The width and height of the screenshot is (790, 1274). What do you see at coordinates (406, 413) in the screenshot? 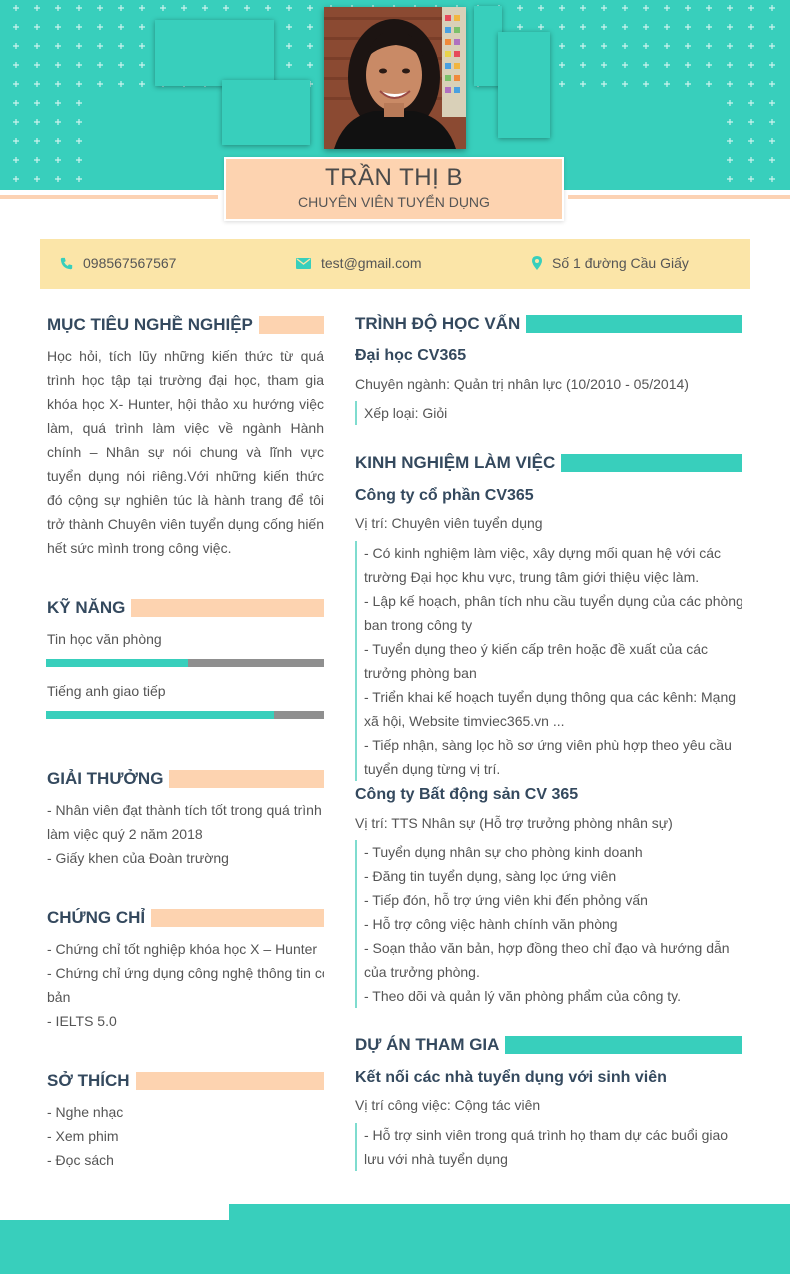
I see `grade-text: Xếp loại: Giỏi` at bounding box center [406, 413].